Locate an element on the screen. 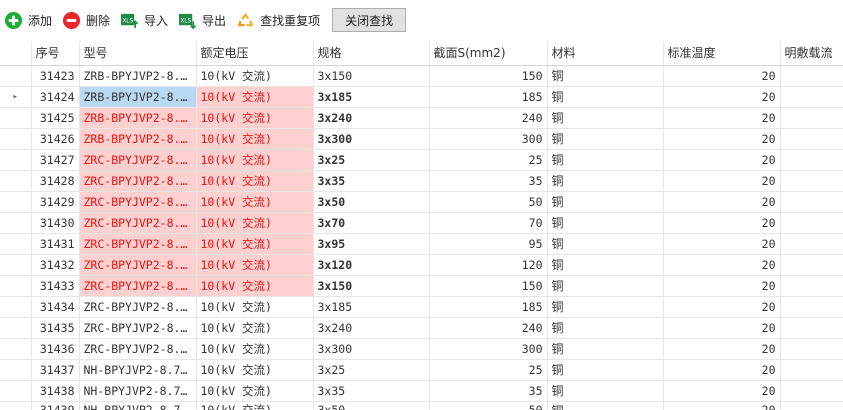  cell-section: 150 is located at coordinates (488, 76).